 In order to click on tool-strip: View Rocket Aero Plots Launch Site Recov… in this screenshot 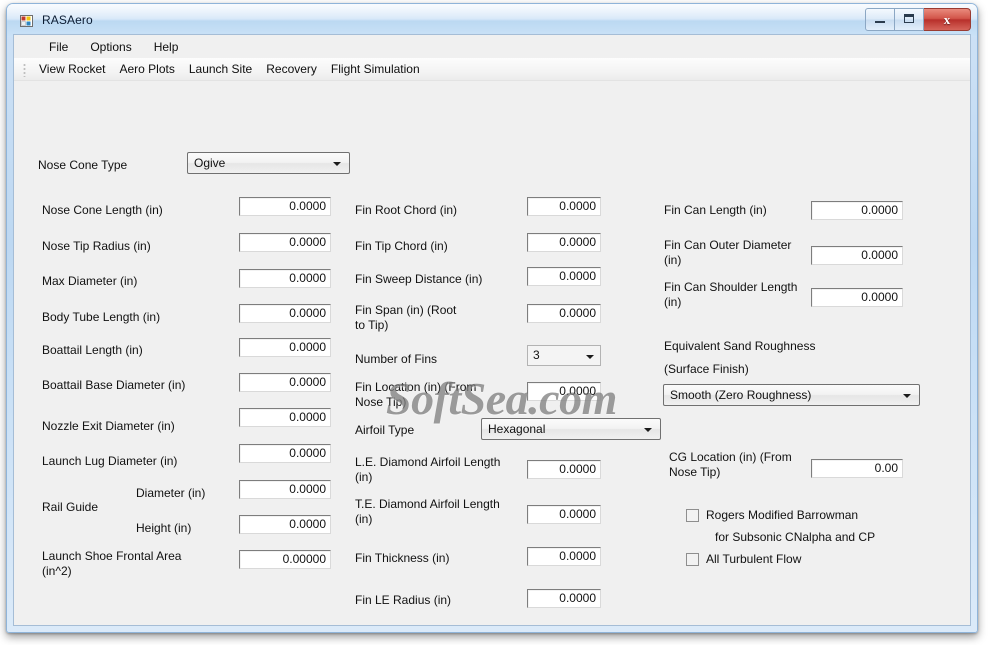, I will do `click(492, 69)`.